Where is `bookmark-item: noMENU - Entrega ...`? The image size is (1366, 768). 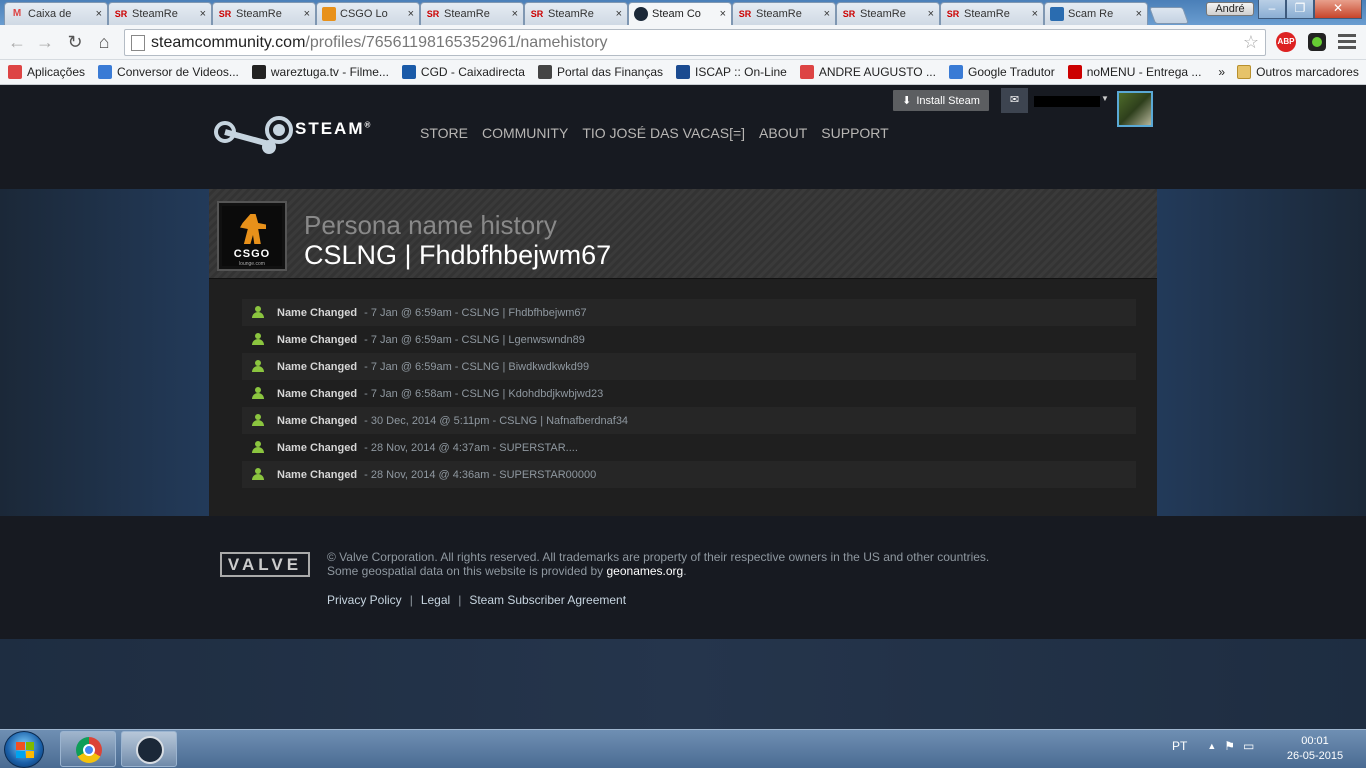 bookmark-item: noMENU - Entrega ... is located at coordinates (1134, 72).